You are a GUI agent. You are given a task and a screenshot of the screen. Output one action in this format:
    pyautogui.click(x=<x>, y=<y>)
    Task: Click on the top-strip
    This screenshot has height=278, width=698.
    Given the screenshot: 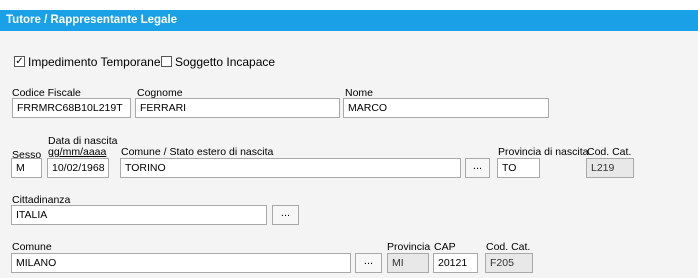 What is the action you would take?
    pyautogui.click(x=349, y=5)
    